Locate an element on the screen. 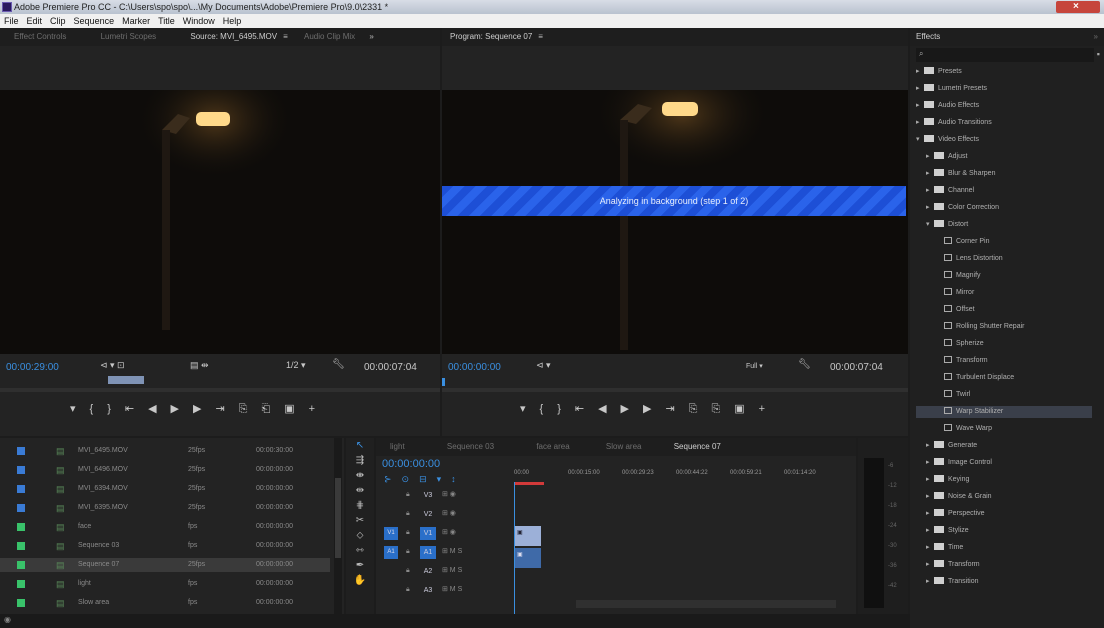 The width and height of the screenshot is (1104, 628). project-item-row: ▤ light fps 00:00:00:00 is located at coordinates (165, 584).